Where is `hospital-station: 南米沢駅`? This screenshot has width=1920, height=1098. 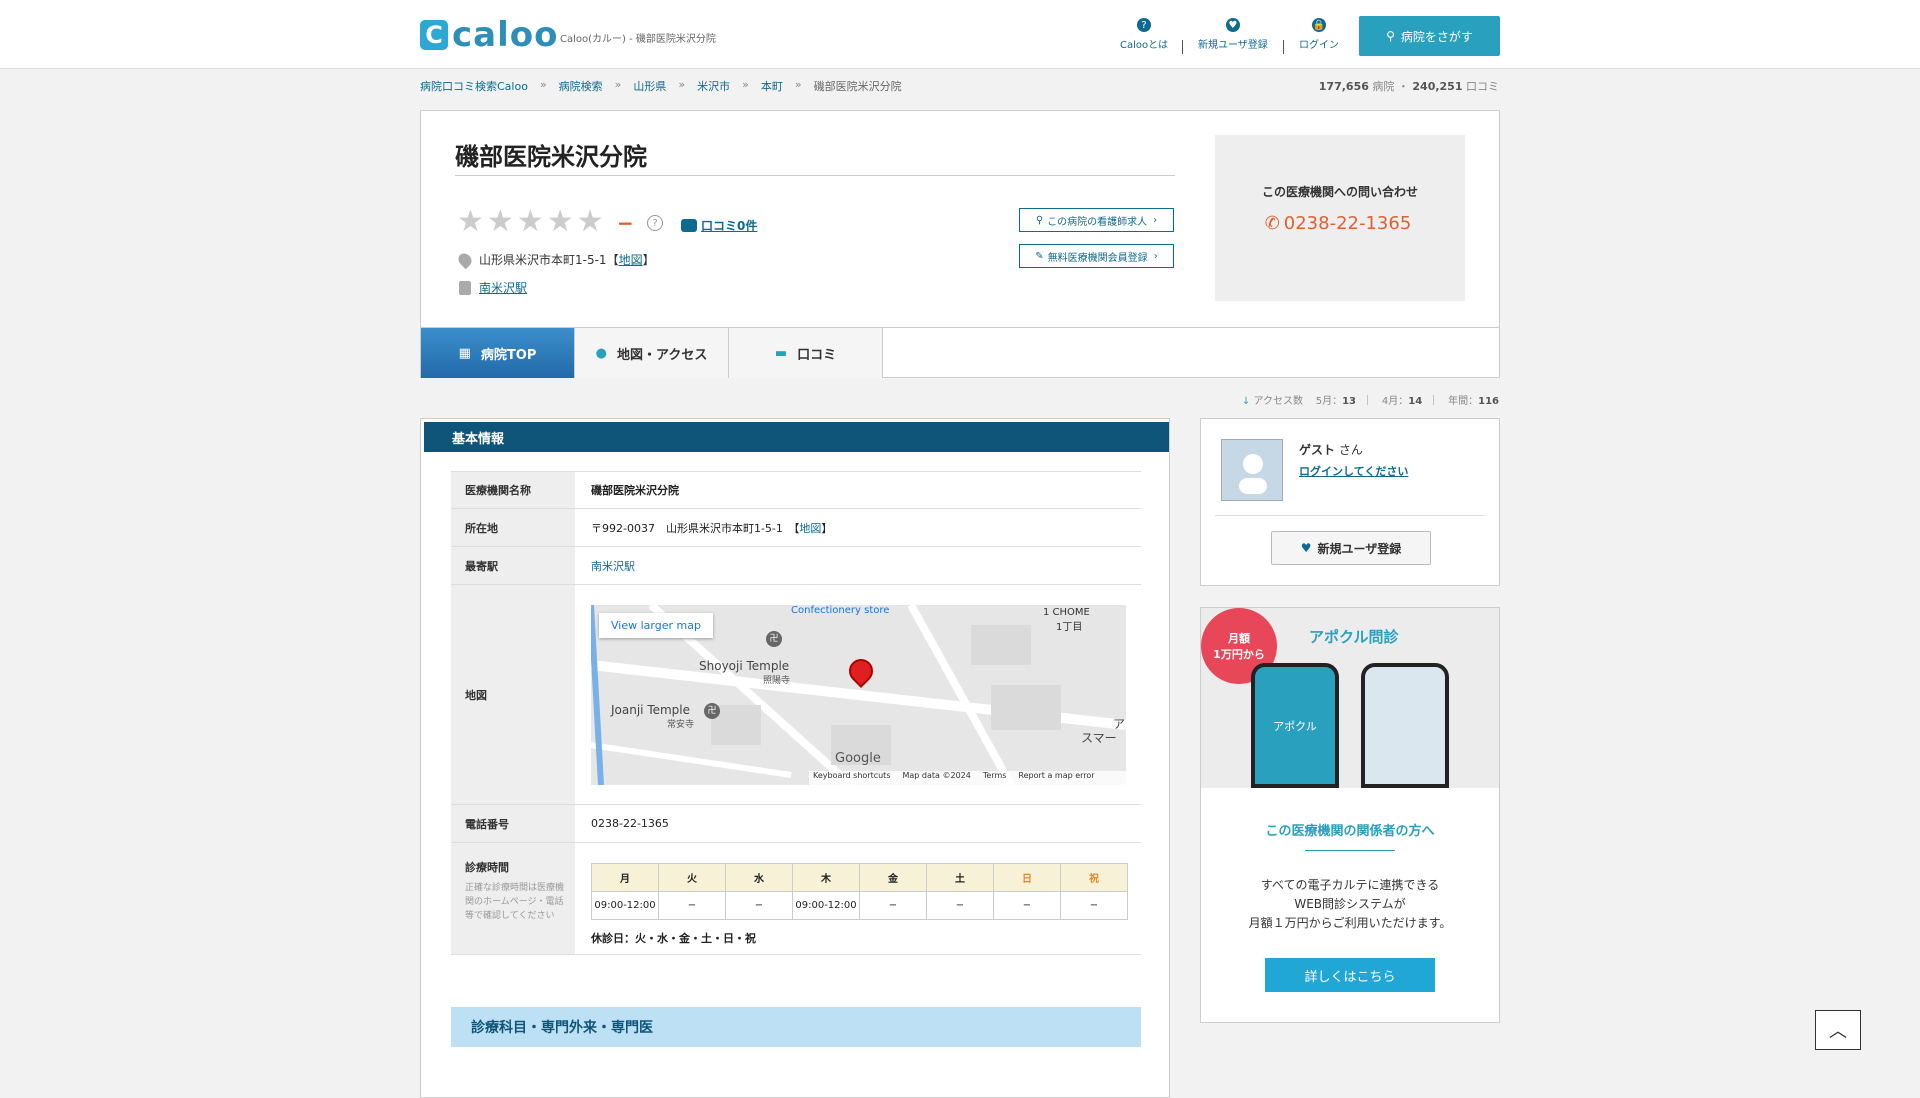
hospital-station: 南米沢駅 is located at coordinates (493, 287).